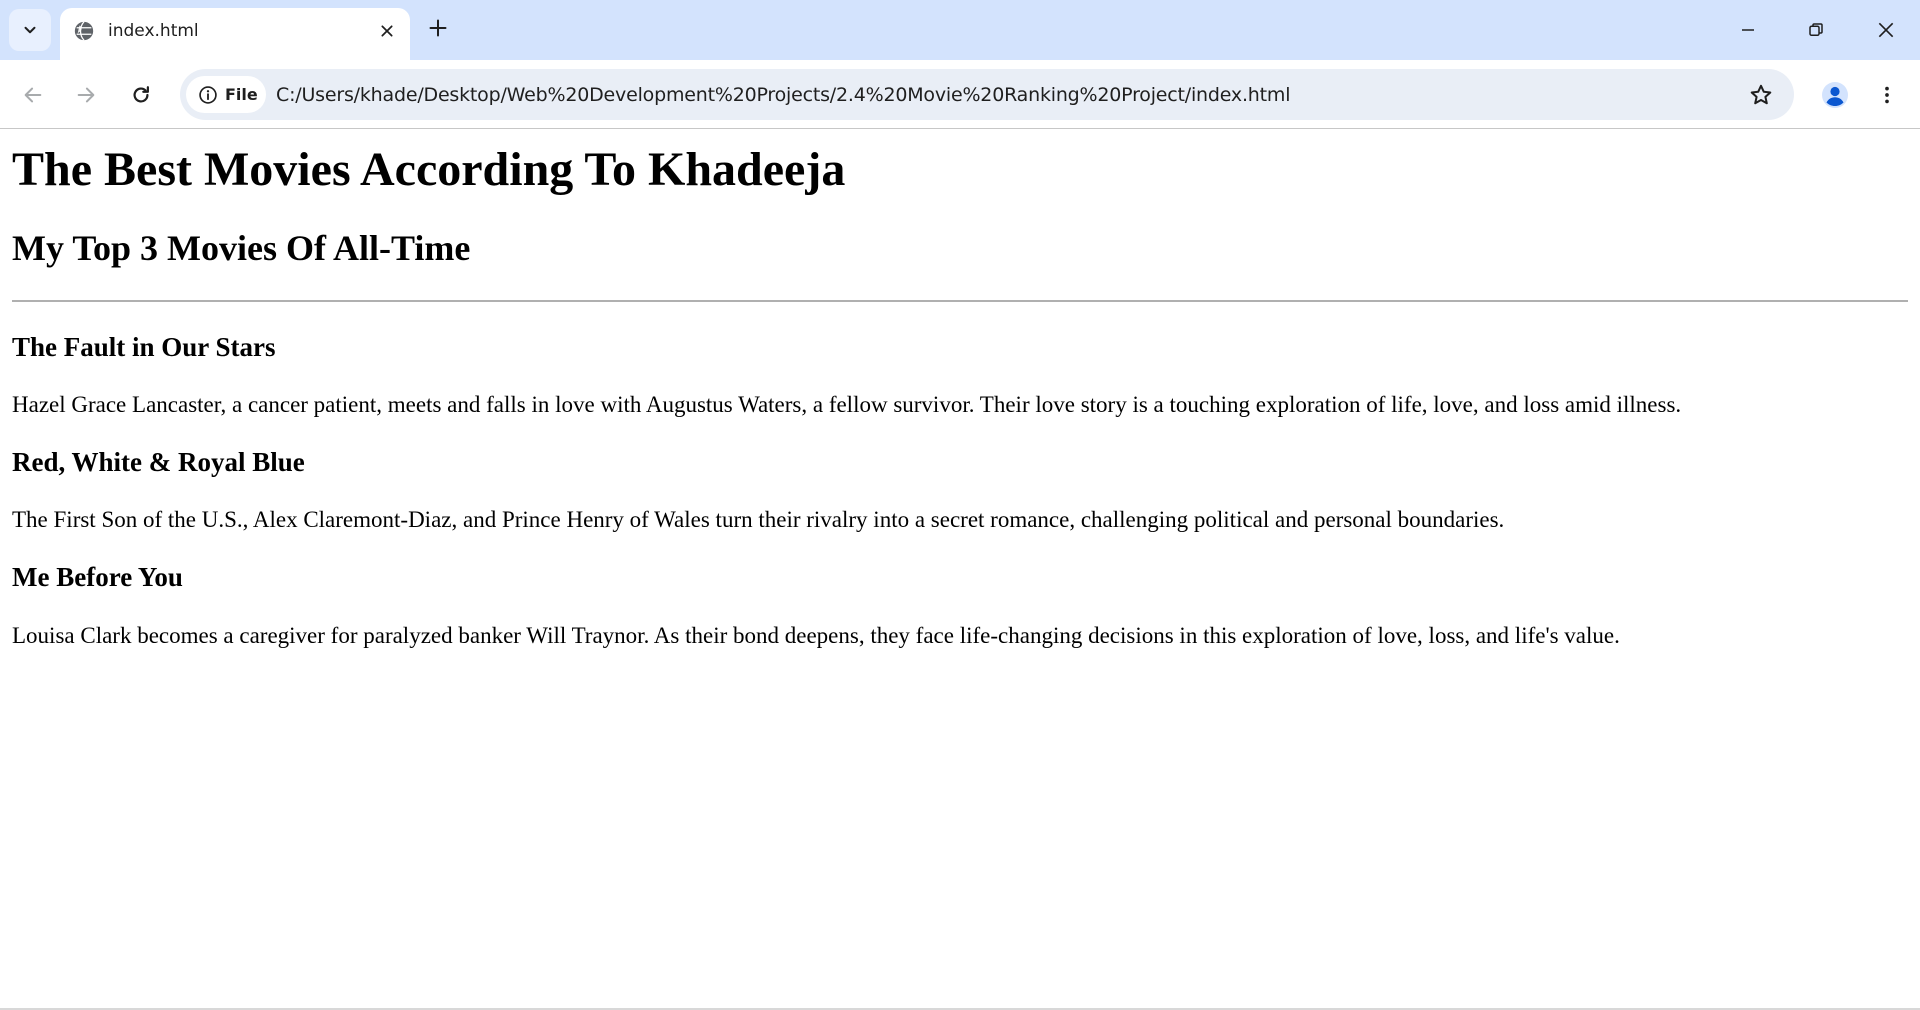 Image resolution: width=1920 pixels, height=1010 pixels. Describe the element at coordinates (84, 31) in the screenshot. I see `globe-icon` at that location.